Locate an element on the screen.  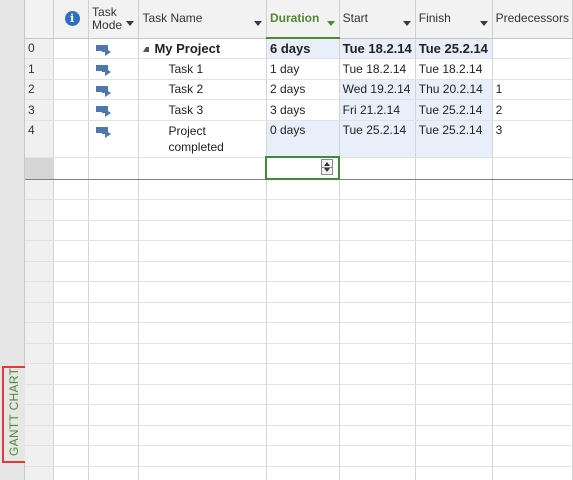
finish-cell: Tue 25.2.14 is located at coordinates (454, 48).